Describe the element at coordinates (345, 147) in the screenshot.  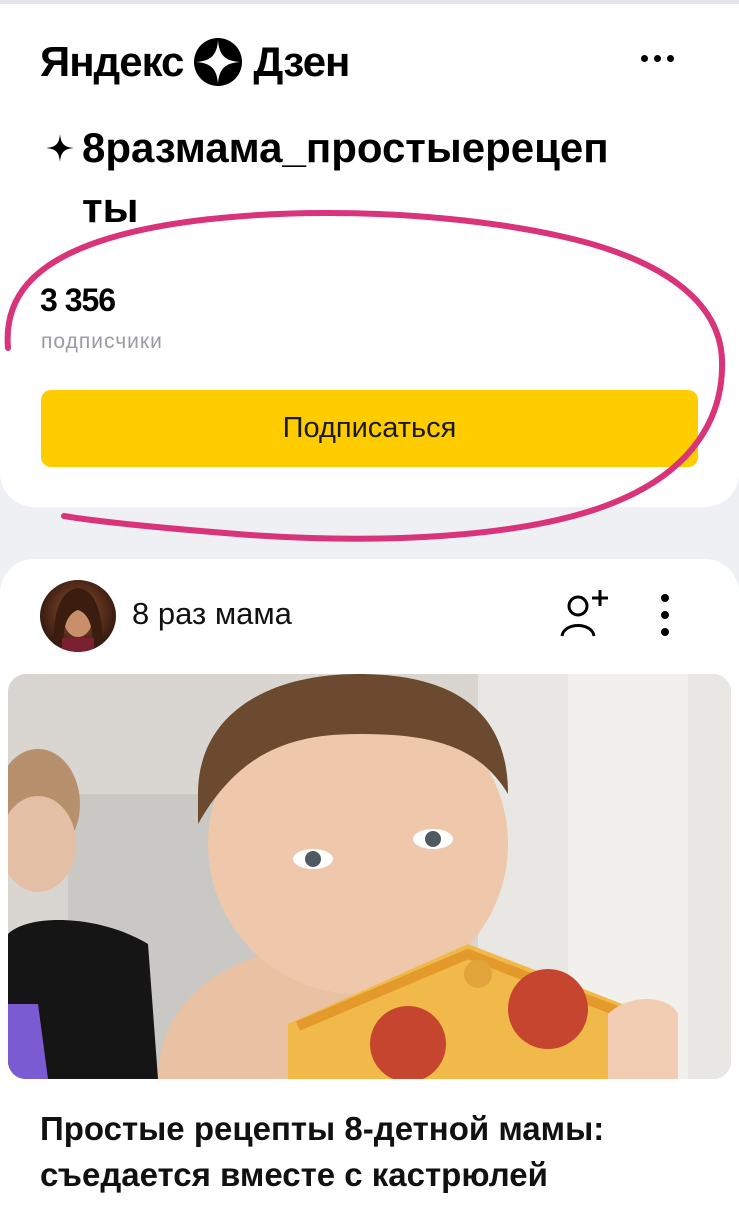
I see `channel-title-line1: 8размама_простыерецеп` at that location.